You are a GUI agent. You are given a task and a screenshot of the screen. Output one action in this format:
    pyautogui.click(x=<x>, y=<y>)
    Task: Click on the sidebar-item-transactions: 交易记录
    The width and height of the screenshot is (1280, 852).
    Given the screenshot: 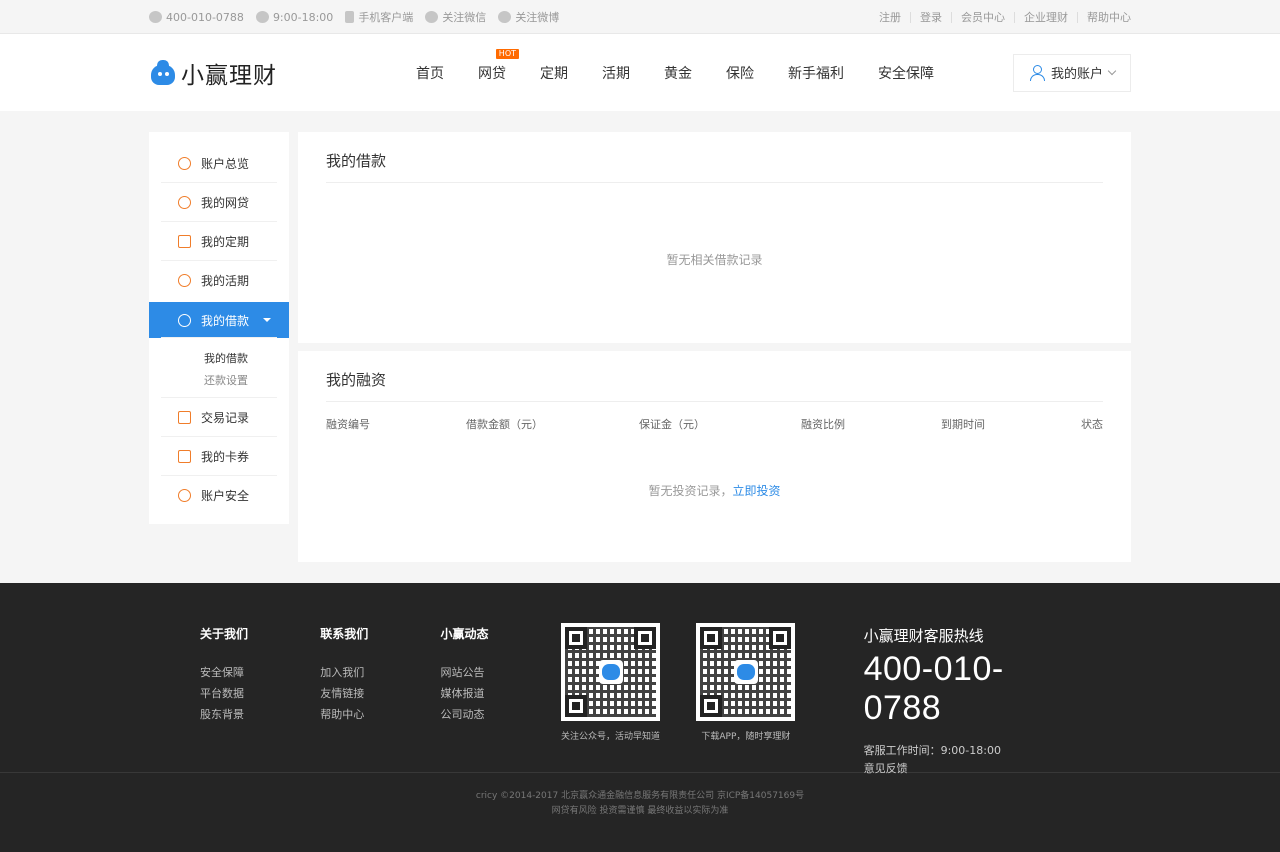 What is the action you would take?
    pyautogui.click(x=219, y=417)
    